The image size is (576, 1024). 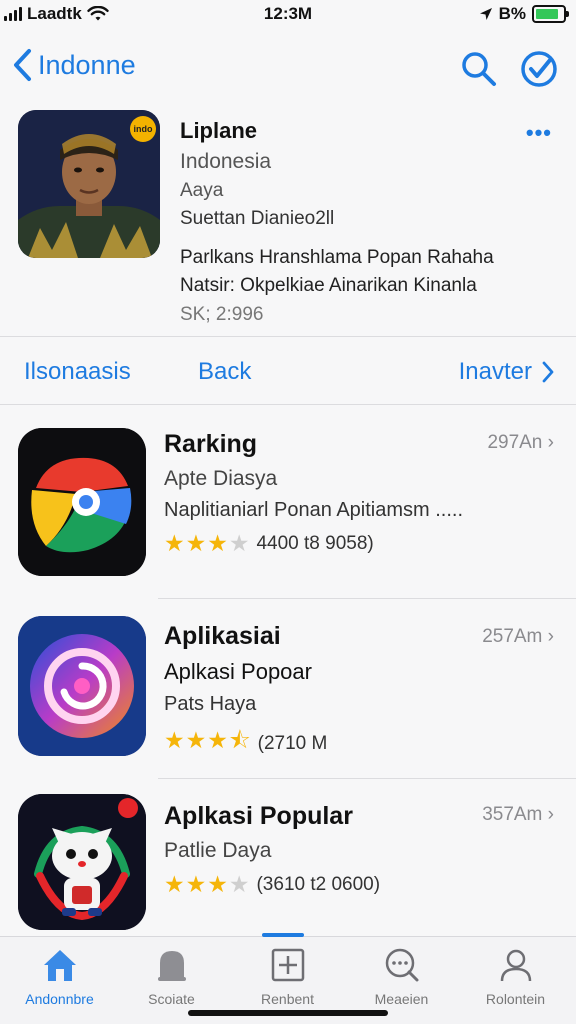 I want to click on back-button: Indonne, so click(x=74, y=65).